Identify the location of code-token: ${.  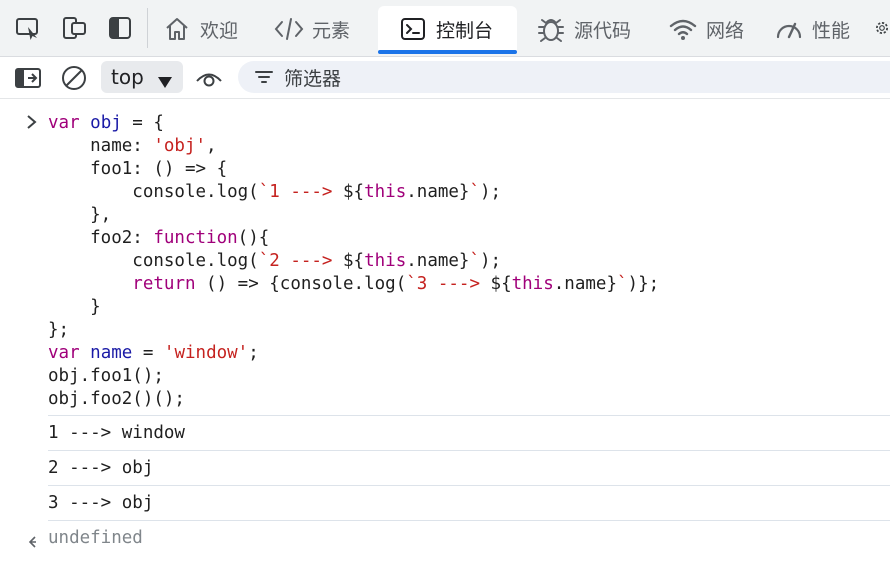
(354, 261).